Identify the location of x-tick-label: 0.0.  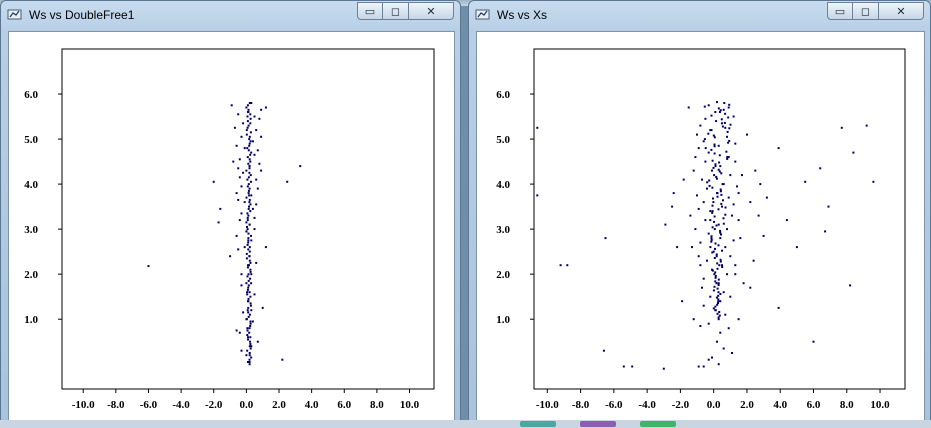
(246, 405).